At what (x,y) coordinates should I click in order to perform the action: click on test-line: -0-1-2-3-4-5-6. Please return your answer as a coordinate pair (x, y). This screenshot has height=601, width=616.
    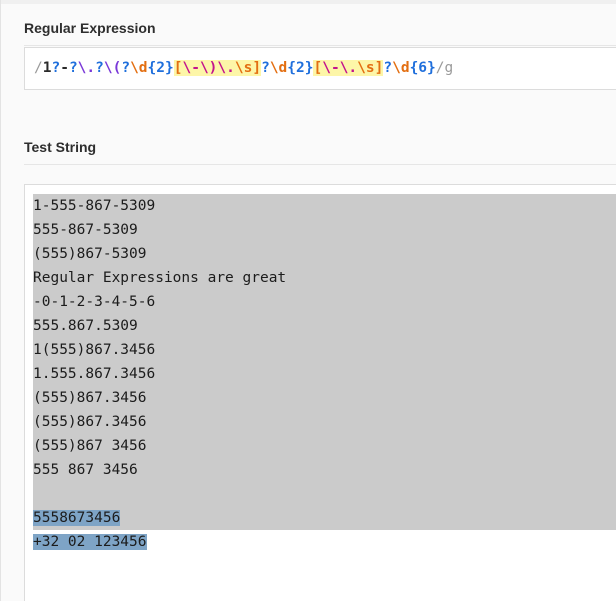
    Looking at the image, I should click on (94, 302).